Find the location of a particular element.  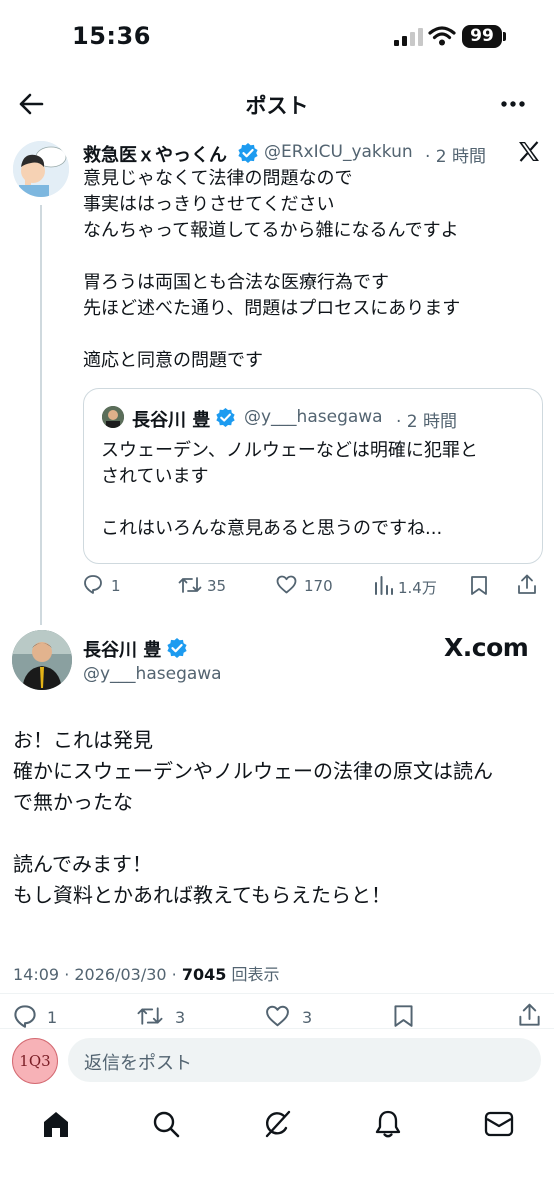

views-icon is located at coordinates (384, 585).